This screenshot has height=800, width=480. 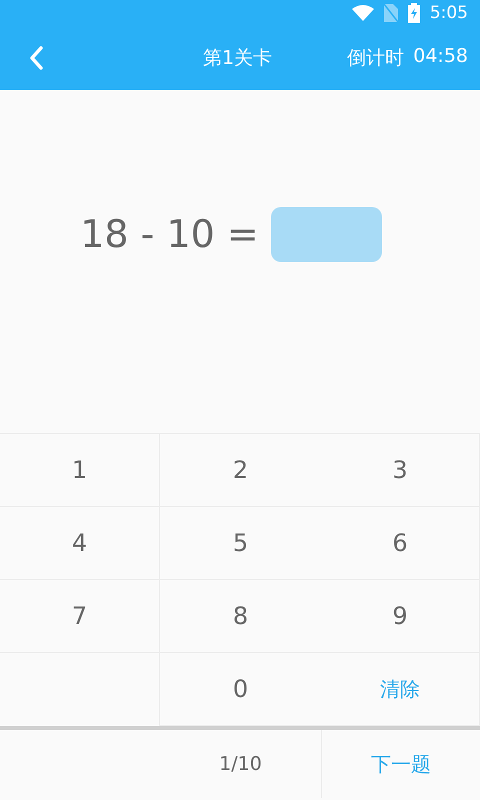 What do you see at coordinates (440, 57) in the screenshot?
I see `countdown-time: 04:58` at bounding box center [440, 57].